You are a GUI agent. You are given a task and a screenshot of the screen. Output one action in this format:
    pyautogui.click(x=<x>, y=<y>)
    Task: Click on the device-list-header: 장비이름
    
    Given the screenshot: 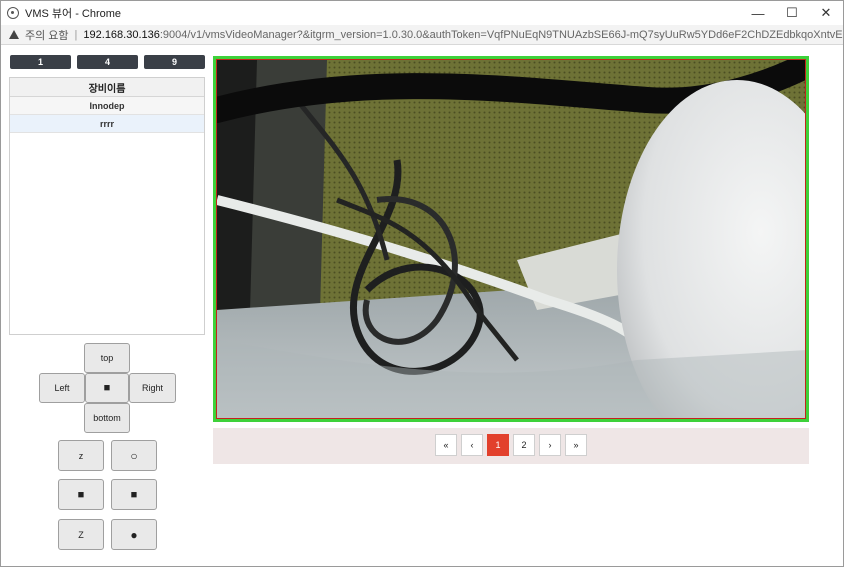 What is the action you would take?
    pyautogui.click(x=107, y=87)
    